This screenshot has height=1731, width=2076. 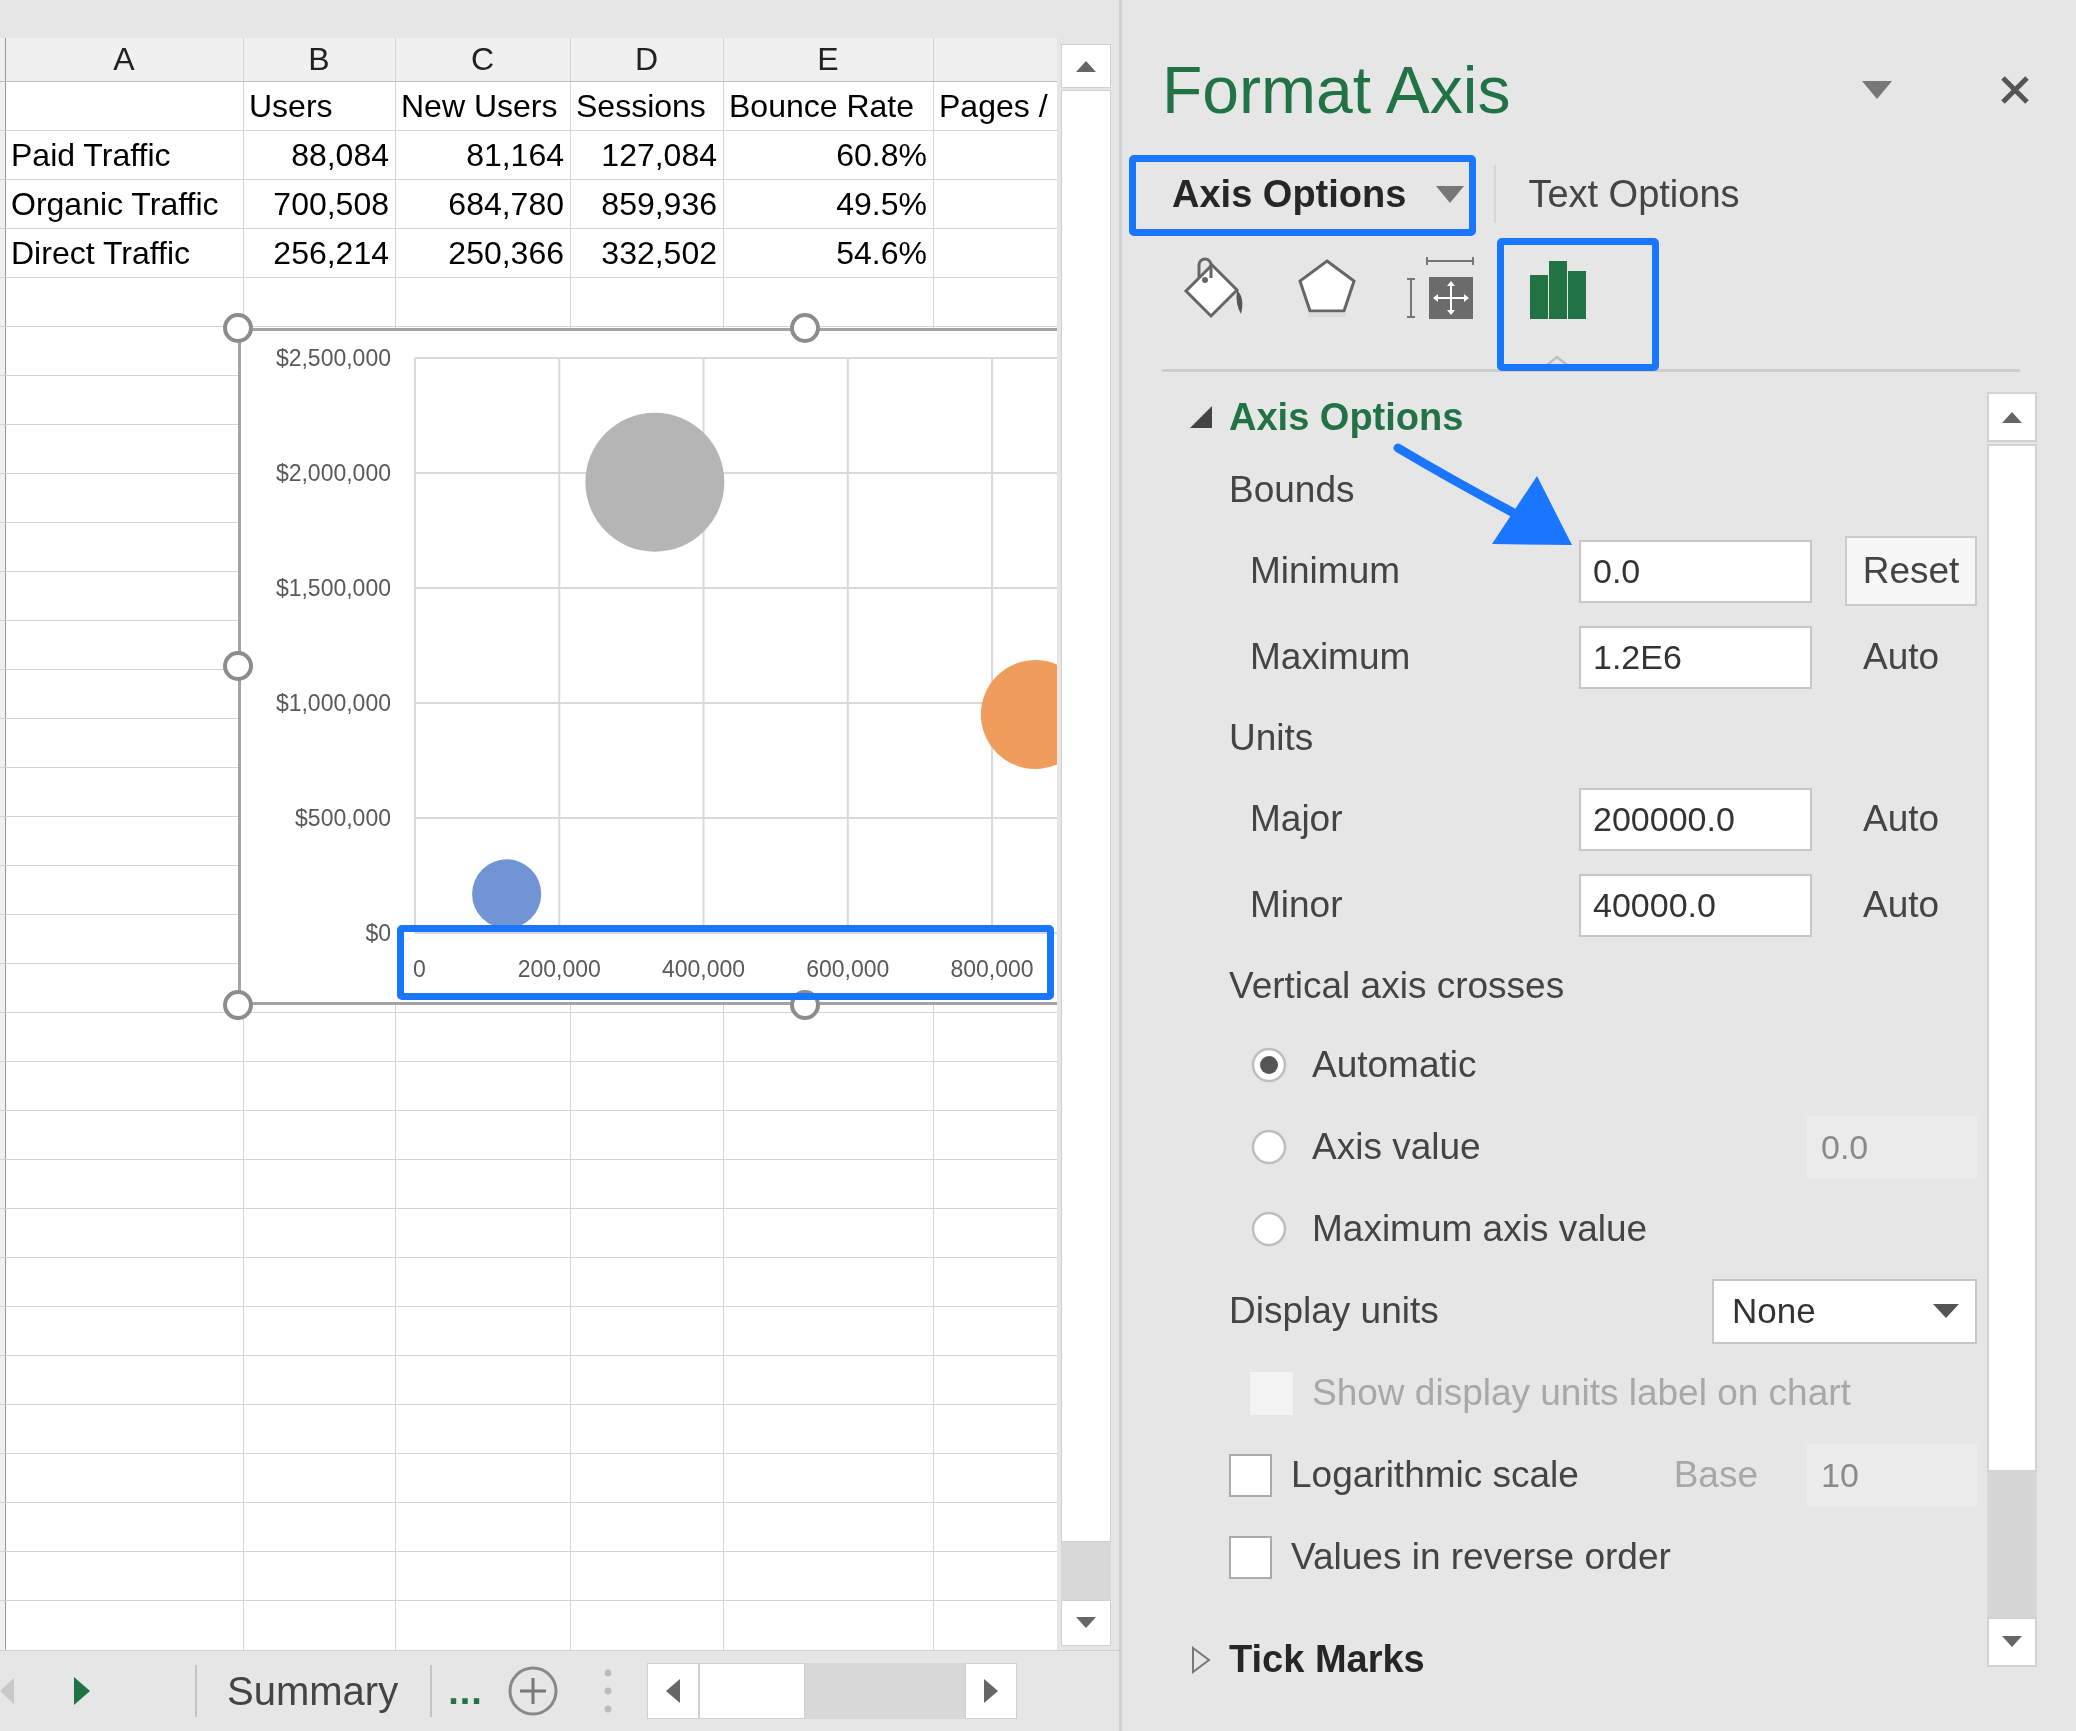 What do you see at coordinates (1844, 1311) in the screenshot?
I see `dropdown-field: None` at bounding box center [1844, 1311].